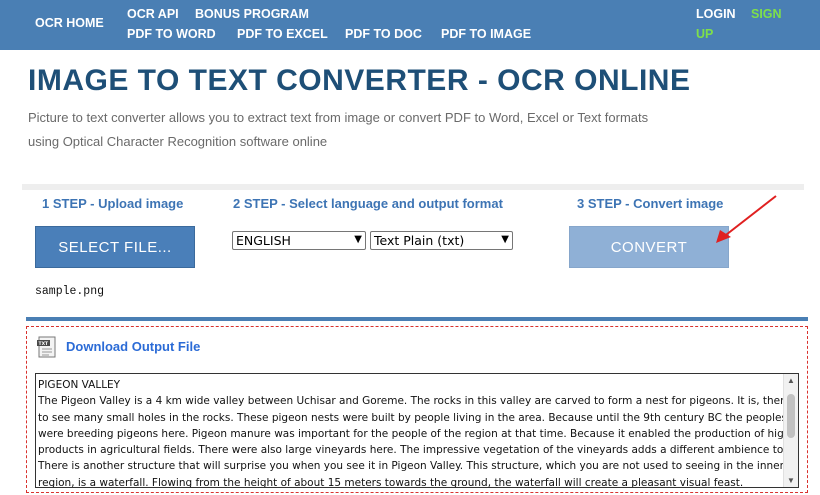  I want to click on nav-login: LOGIN, so click(716, 14).